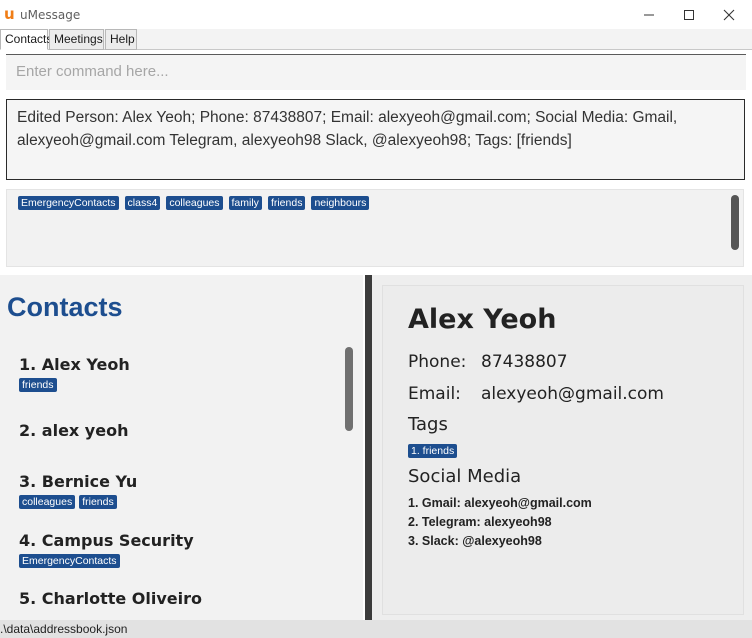 This screenshot has width=752, height=638. Describe the element at coordinates (475, 541) in the screenshot. I see `social-item: 3. Slack: @alexyeoh98` at that location.